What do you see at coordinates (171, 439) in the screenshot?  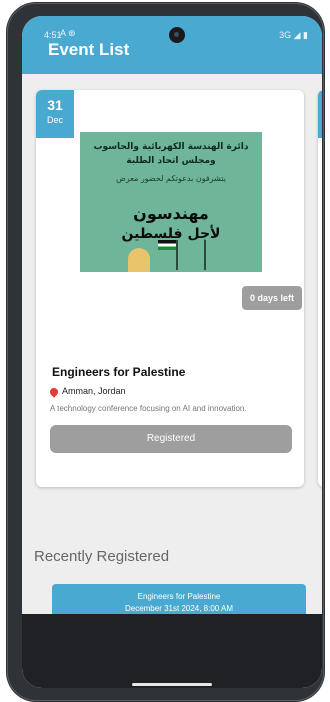 I see `registered-button: Registered` at bounding box center [171, 439].